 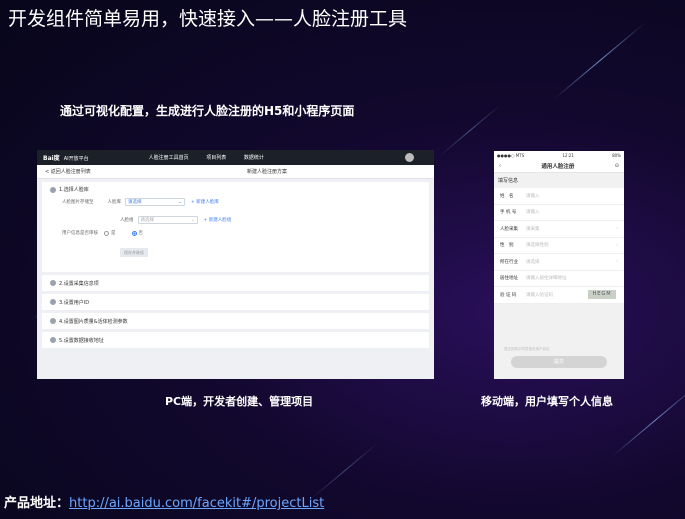 What do you see at coordinates (235, 321) in the screenshot?
I see `step4-card: 4.设置图片质量&活体检测参数` at bounding box center [235, 321].